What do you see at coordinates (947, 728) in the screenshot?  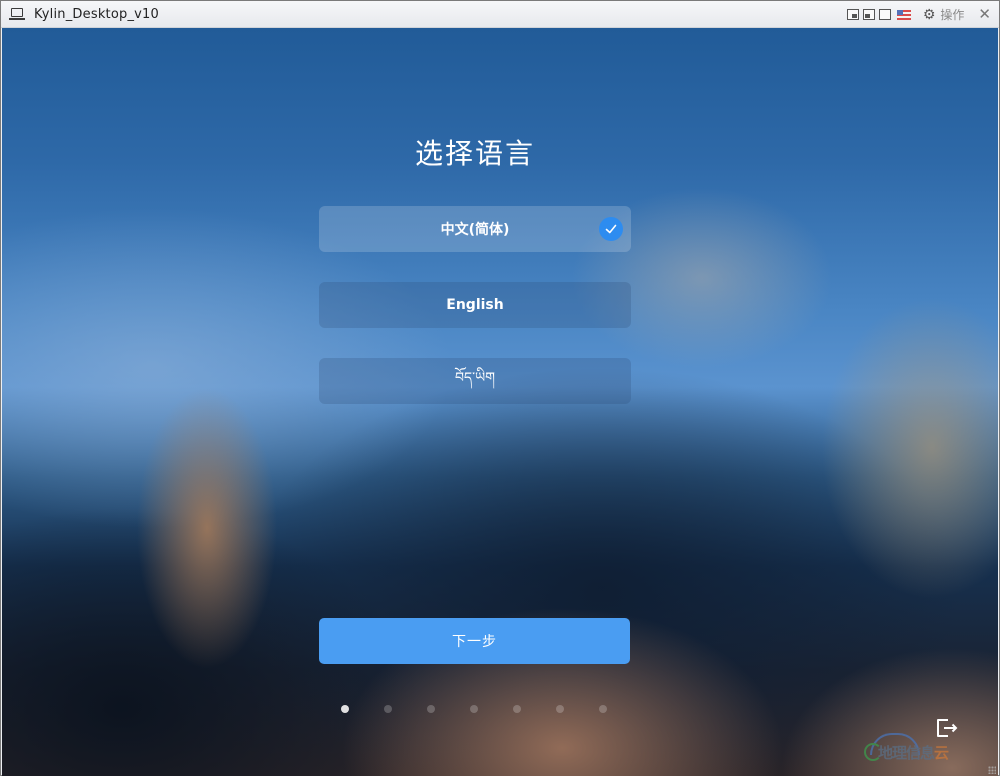 I see `exit-icon` at bounding box center [947, 728].